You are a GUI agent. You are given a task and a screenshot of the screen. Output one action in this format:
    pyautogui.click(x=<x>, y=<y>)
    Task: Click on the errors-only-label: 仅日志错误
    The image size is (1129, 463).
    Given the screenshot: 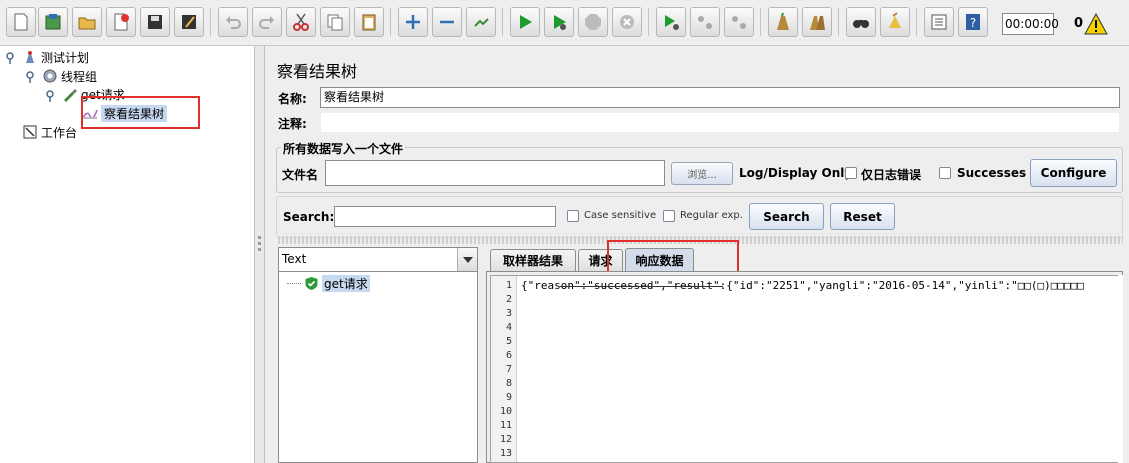 What is the action you would take?
    pyautogui.click(x=891, y=175)
    